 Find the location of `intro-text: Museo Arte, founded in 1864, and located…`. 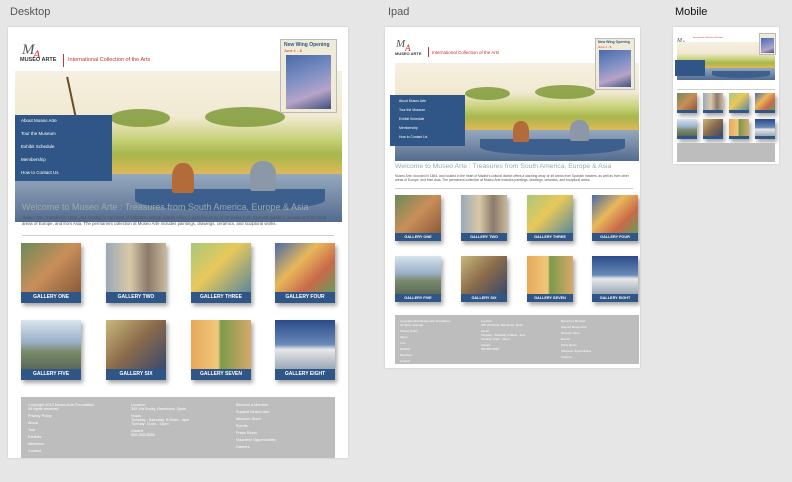

intro-text: Museo Arte, founded in 1864, and located… is located at coordinates (174, 220).